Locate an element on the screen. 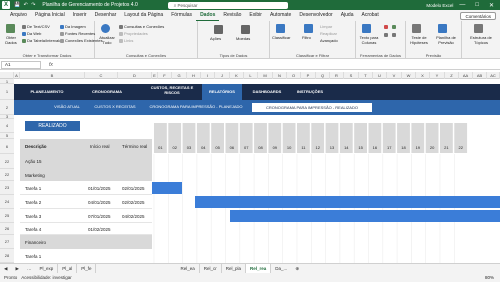 Image resolution: width=500 pixels, height=282 pixels. from-text-button: De Text/CSV is located at coordinates (36, 26).